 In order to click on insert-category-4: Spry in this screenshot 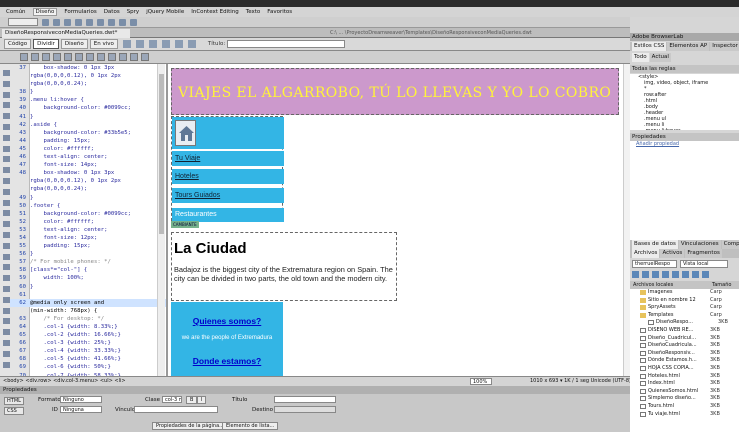, I will do `click(133, 12)`.